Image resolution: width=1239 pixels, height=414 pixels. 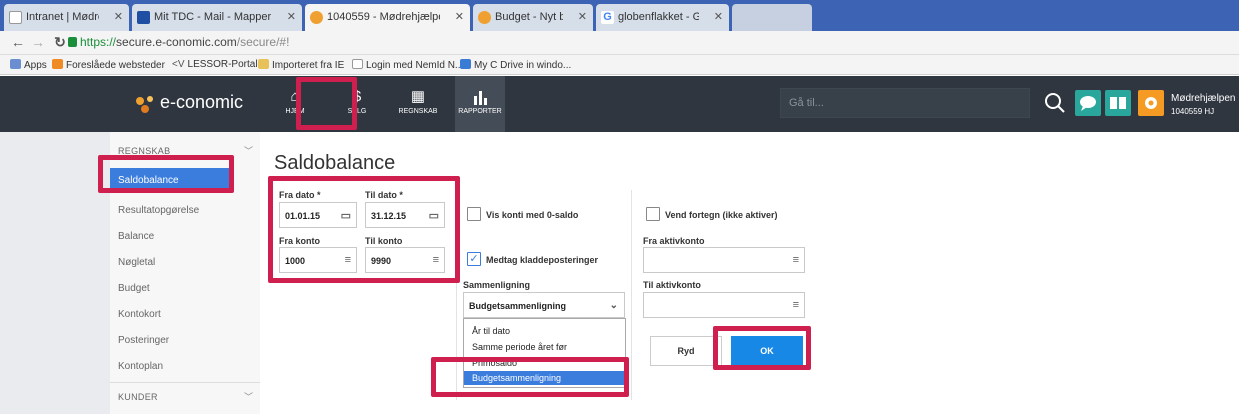 I want to click on tab-budget: Budget - Nyt budget - till ✕, so click(x=533, y=17).